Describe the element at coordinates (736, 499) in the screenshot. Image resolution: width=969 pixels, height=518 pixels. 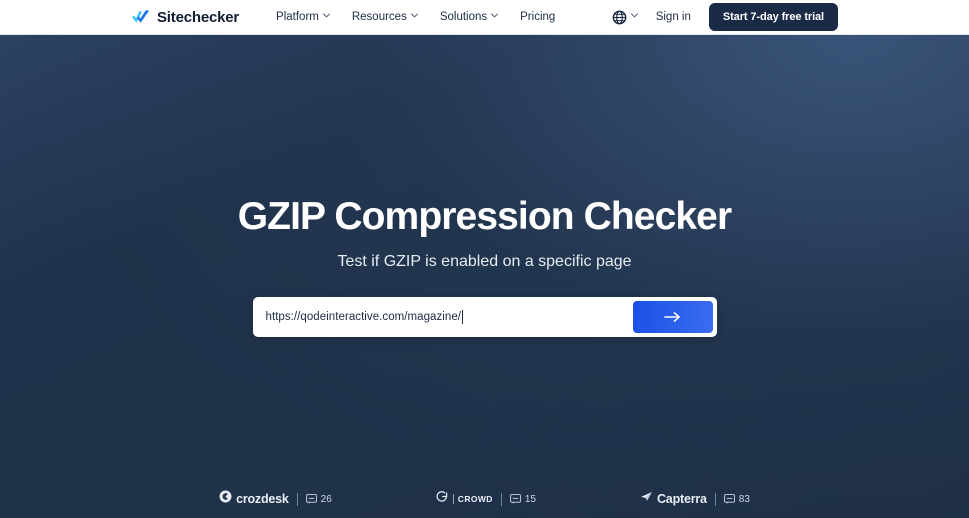
I see `capterra-review-count: 83` at that location.